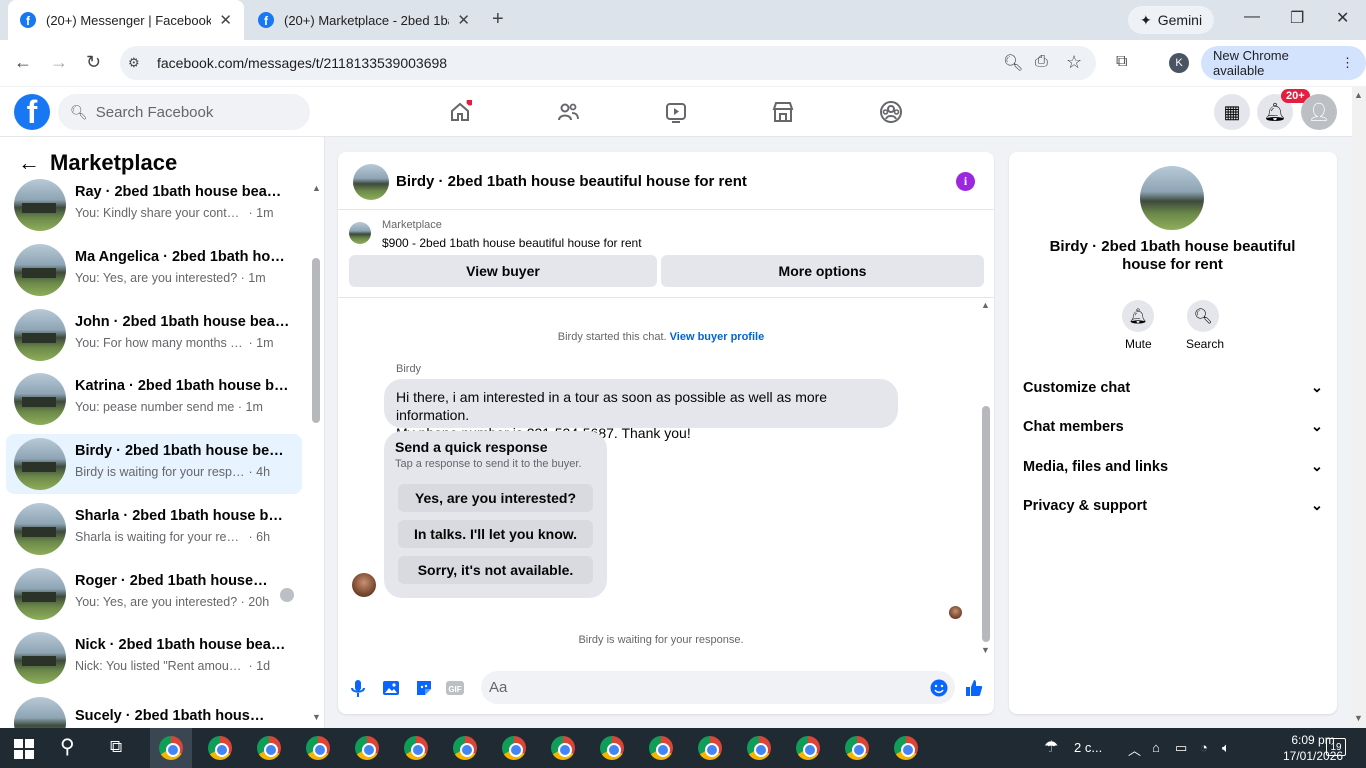 This screenshot has width=1366, height=768. I want to click on back-icon: ←, so click(23, 62).